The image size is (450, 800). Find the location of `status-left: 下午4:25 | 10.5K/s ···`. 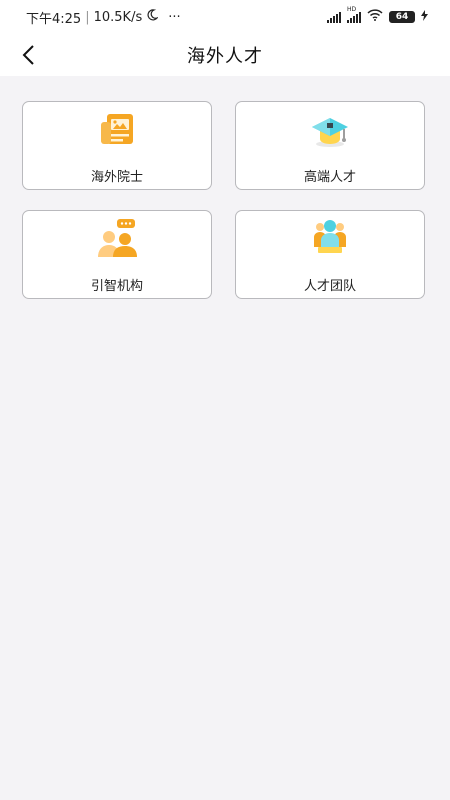

status-left: 下午4:25 | 10.5K/s ··· is located at coordinates (103, 17).